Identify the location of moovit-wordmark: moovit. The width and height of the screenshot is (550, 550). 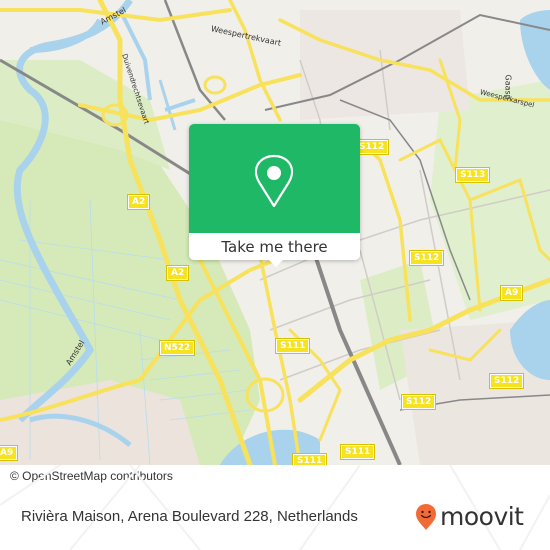
(482, 516).